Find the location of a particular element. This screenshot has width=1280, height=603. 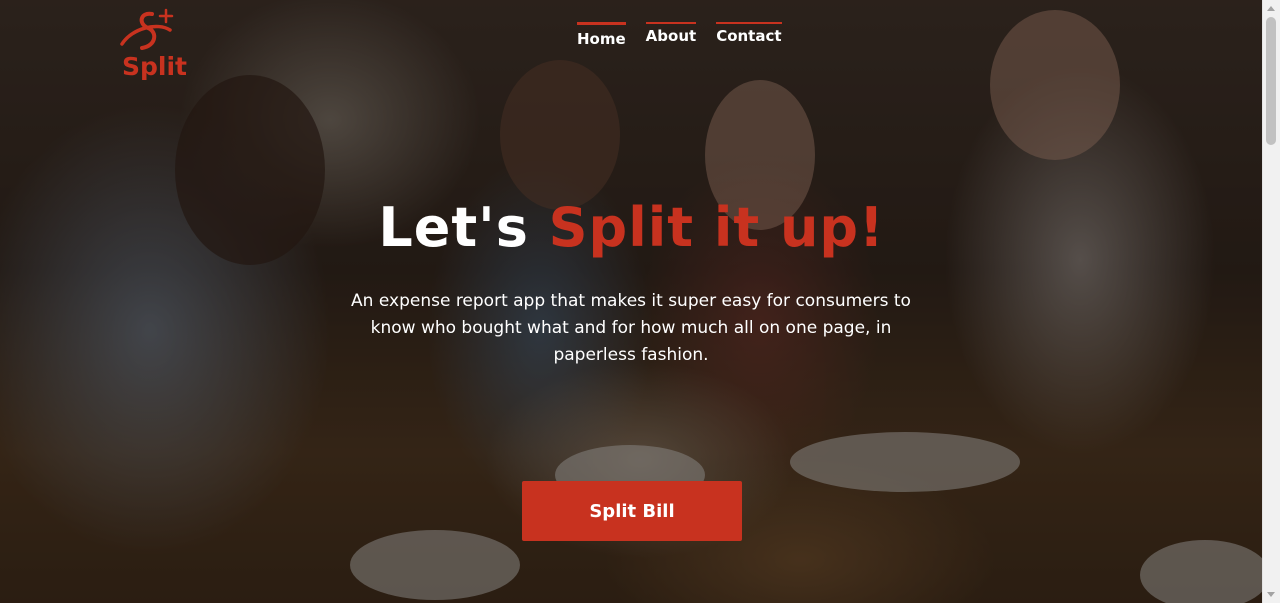

headline-white-part: Let's is located at coordinates (453, 227).